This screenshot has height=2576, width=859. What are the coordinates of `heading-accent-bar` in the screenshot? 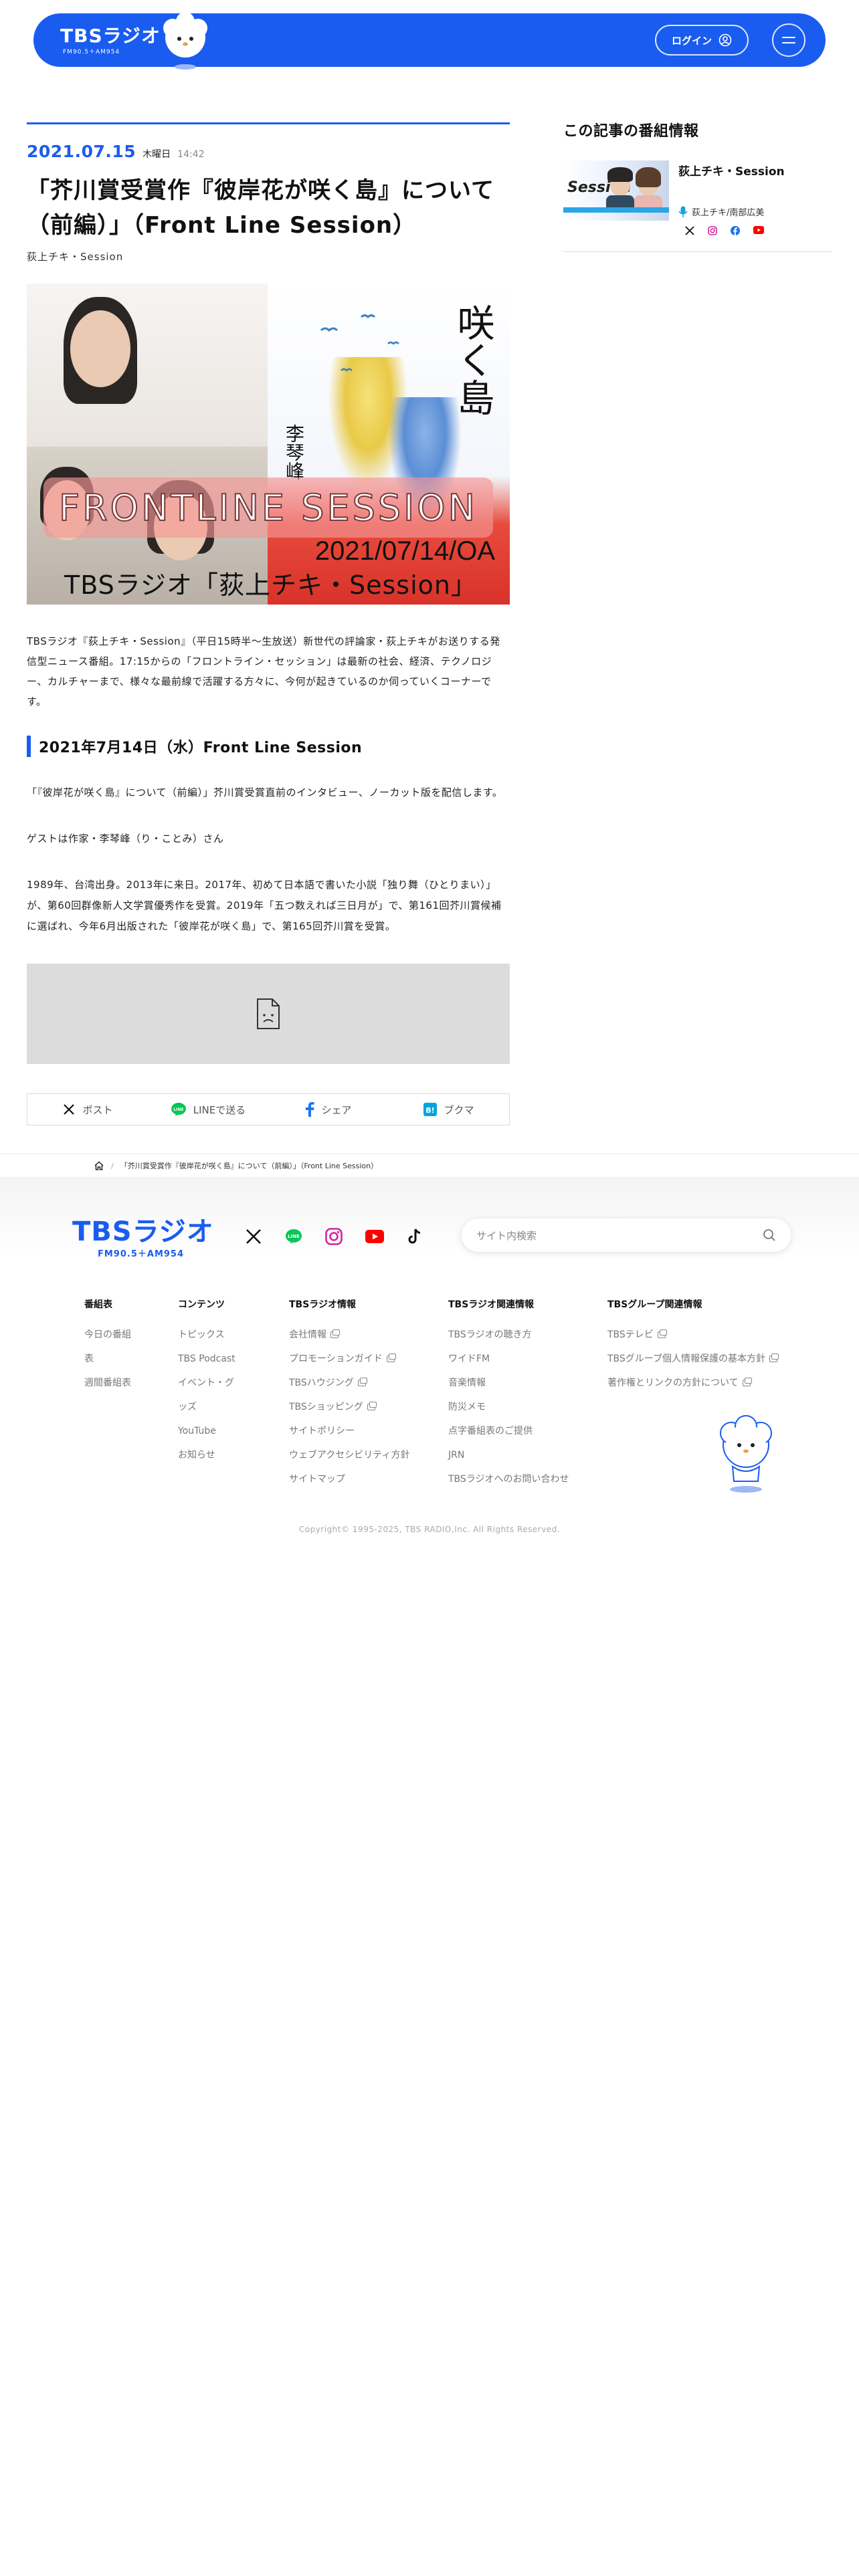 It's located at (29, 747).